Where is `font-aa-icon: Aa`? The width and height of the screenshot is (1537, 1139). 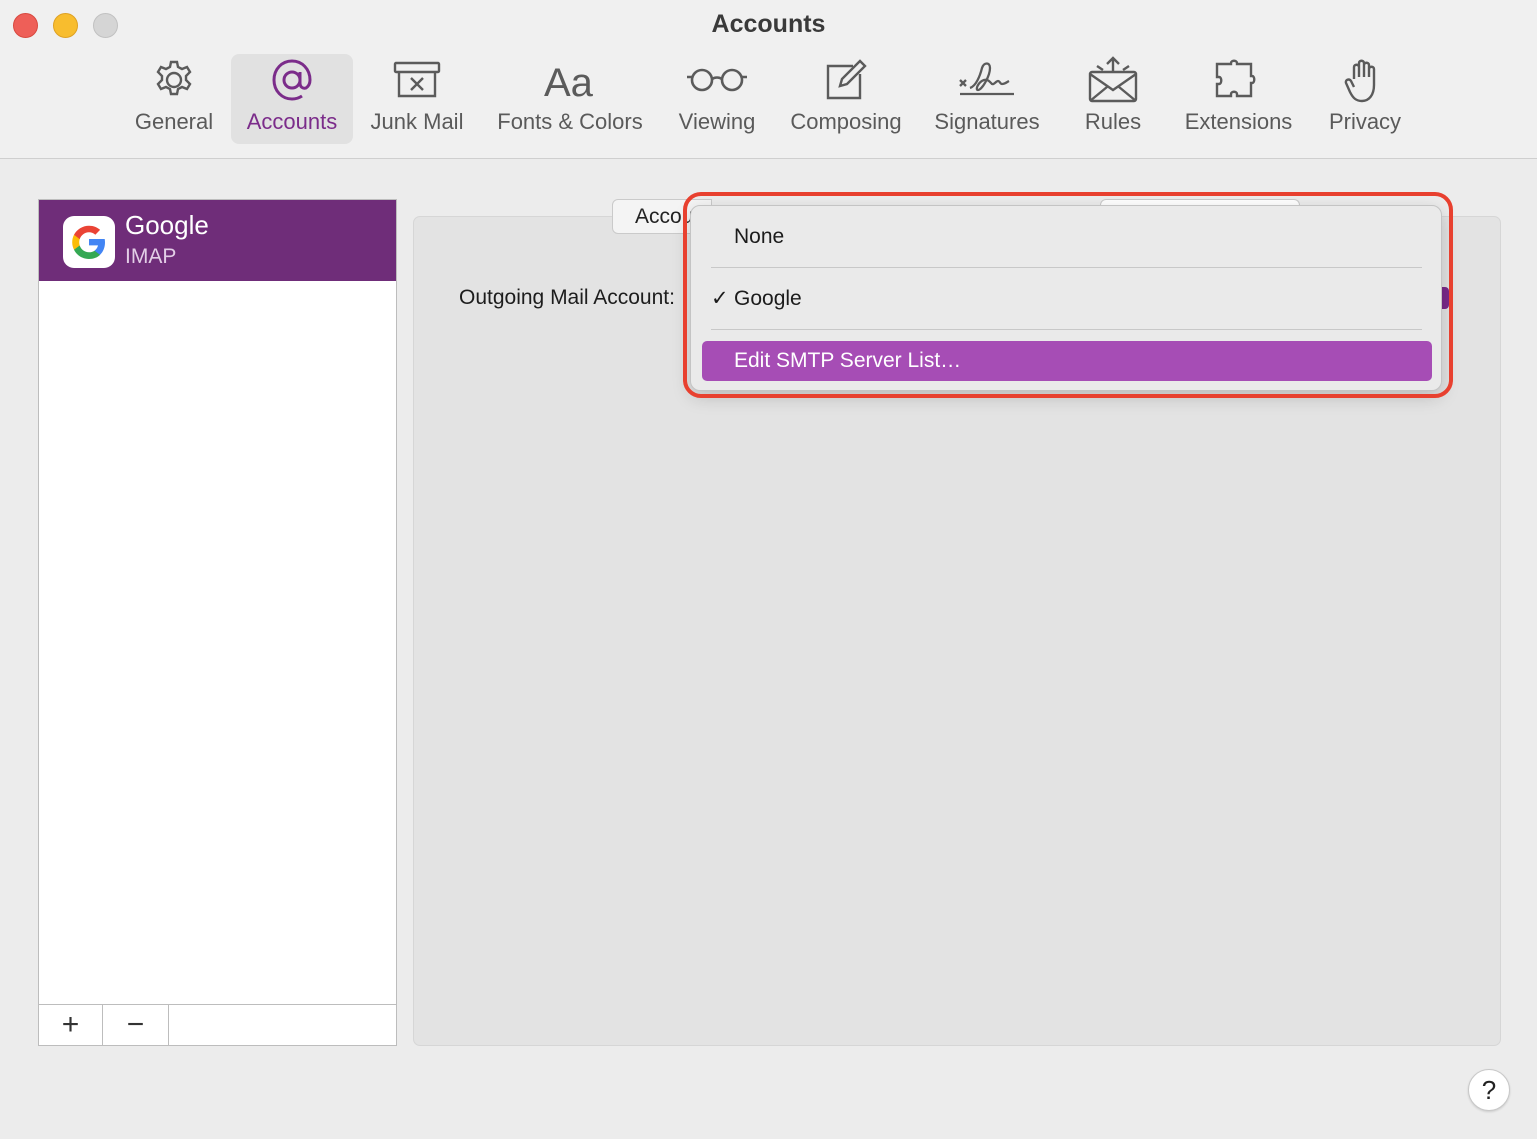
font-aa-icon: Aa is located at coordinates (570, 80).